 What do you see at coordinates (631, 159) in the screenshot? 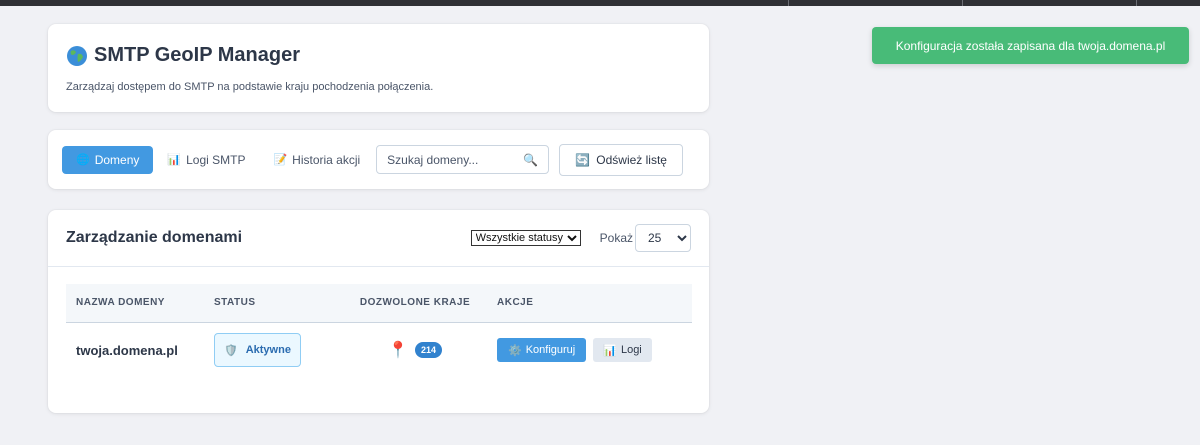
I see `refresh-label: Odśwież listę` at bounding box center [631, 159].